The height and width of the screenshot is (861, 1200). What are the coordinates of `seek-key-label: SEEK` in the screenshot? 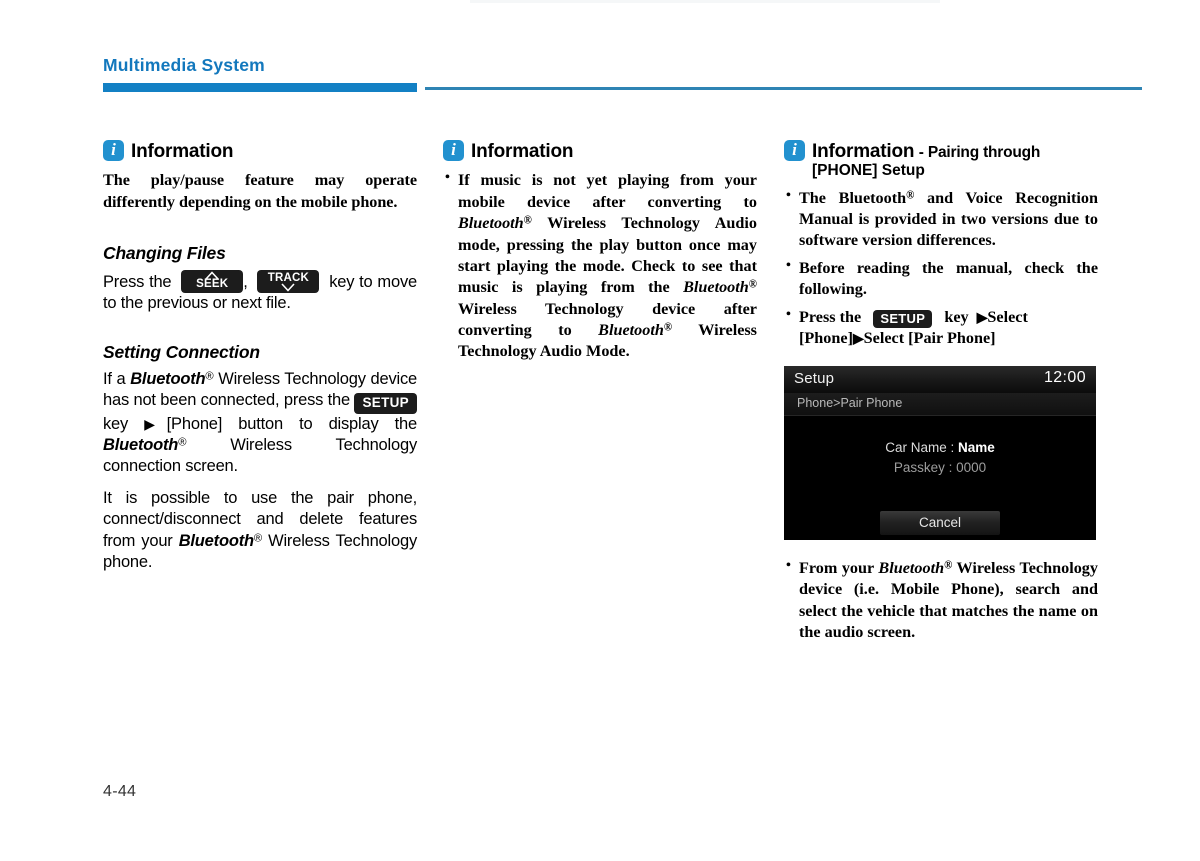 It's located at (212, 283).